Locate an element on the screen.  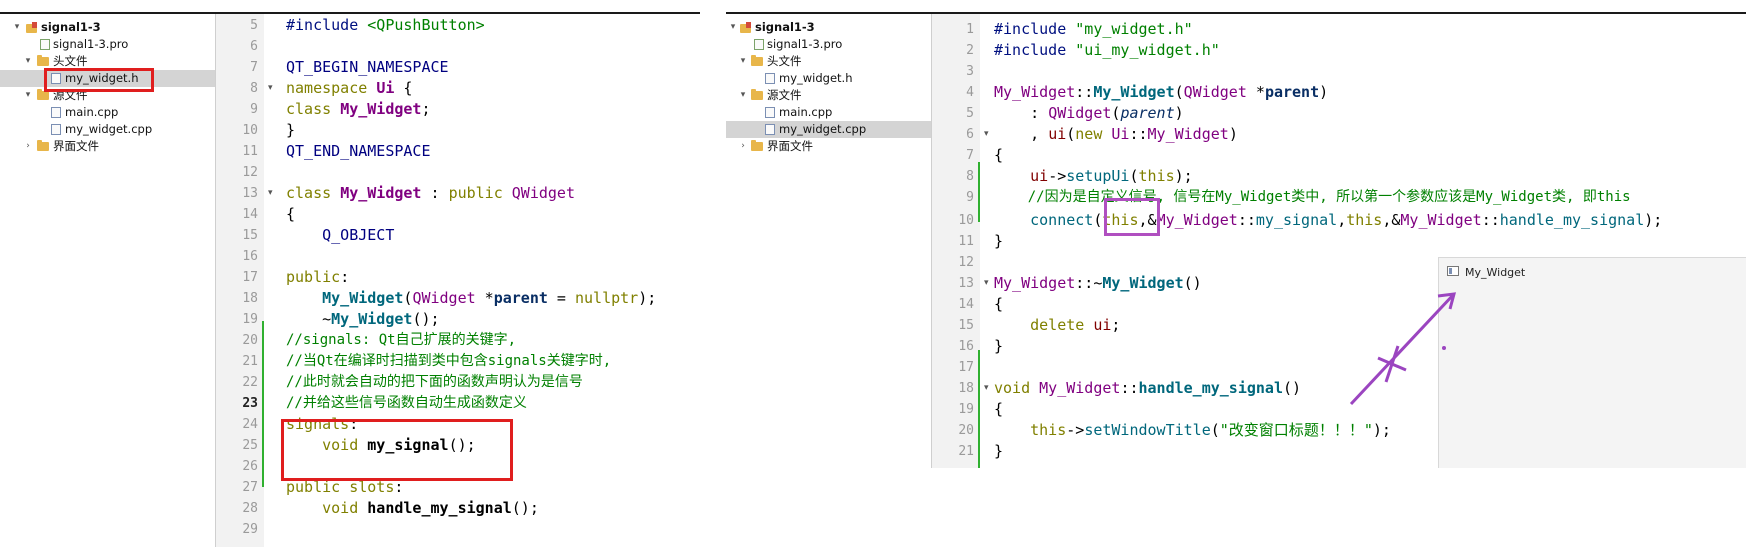
code-token: delete is located at coordinates (1062, 325).